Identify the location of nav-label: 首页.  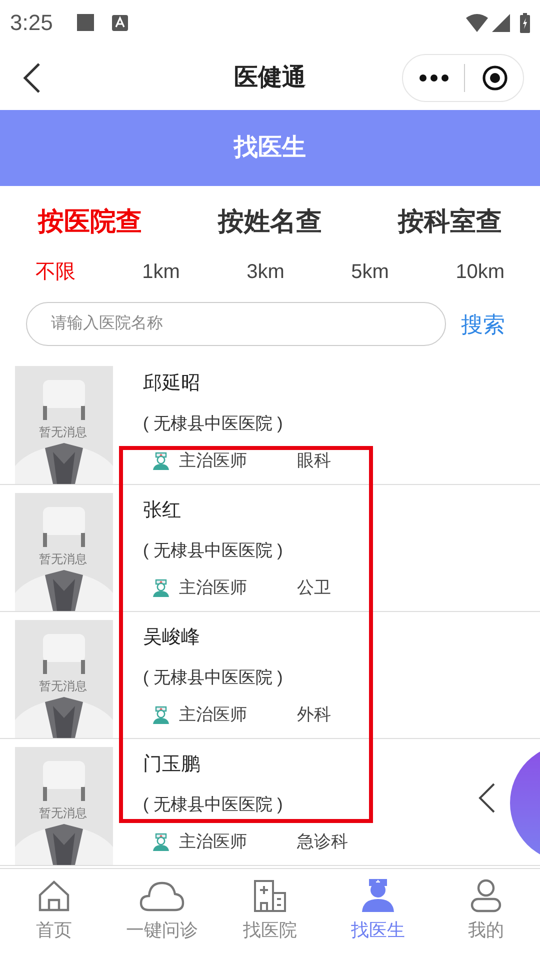
(54, 930).